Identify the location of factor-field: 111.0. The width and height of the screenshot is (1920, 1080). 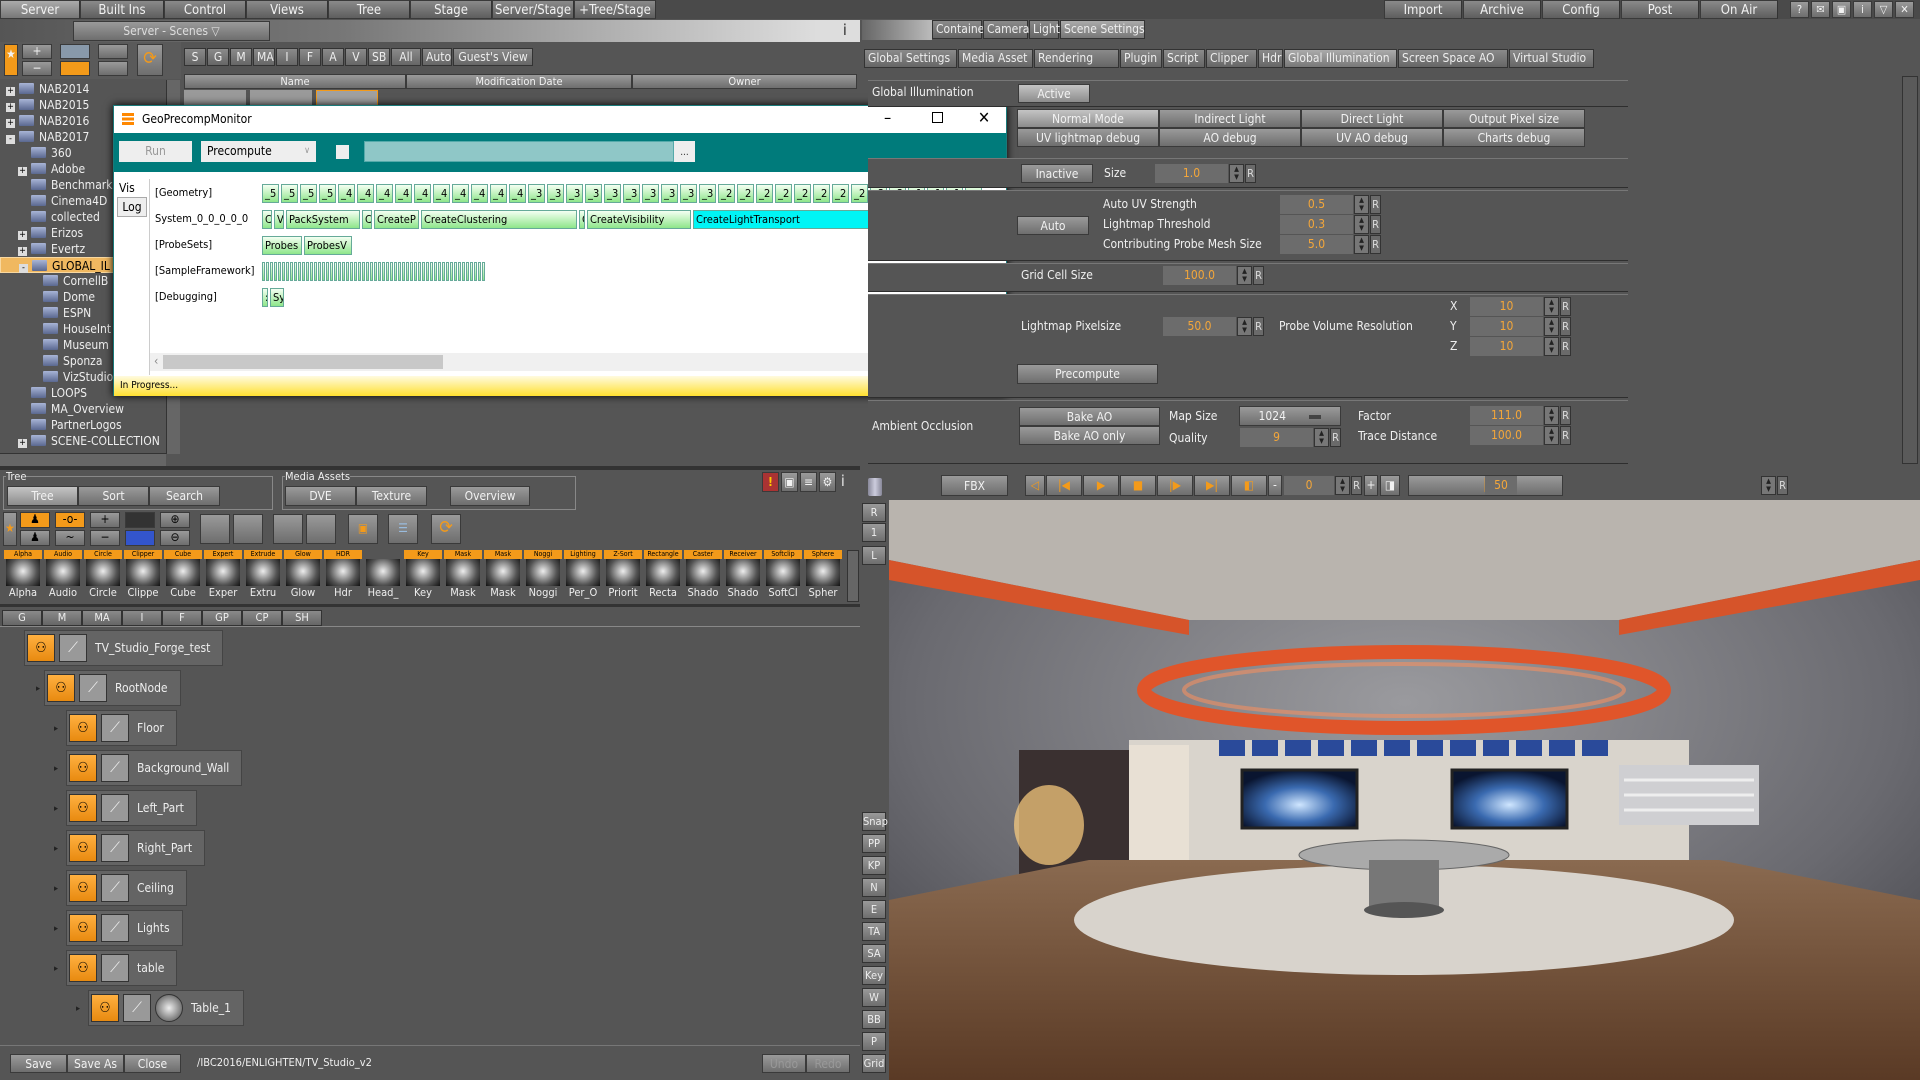
(1506, 415).